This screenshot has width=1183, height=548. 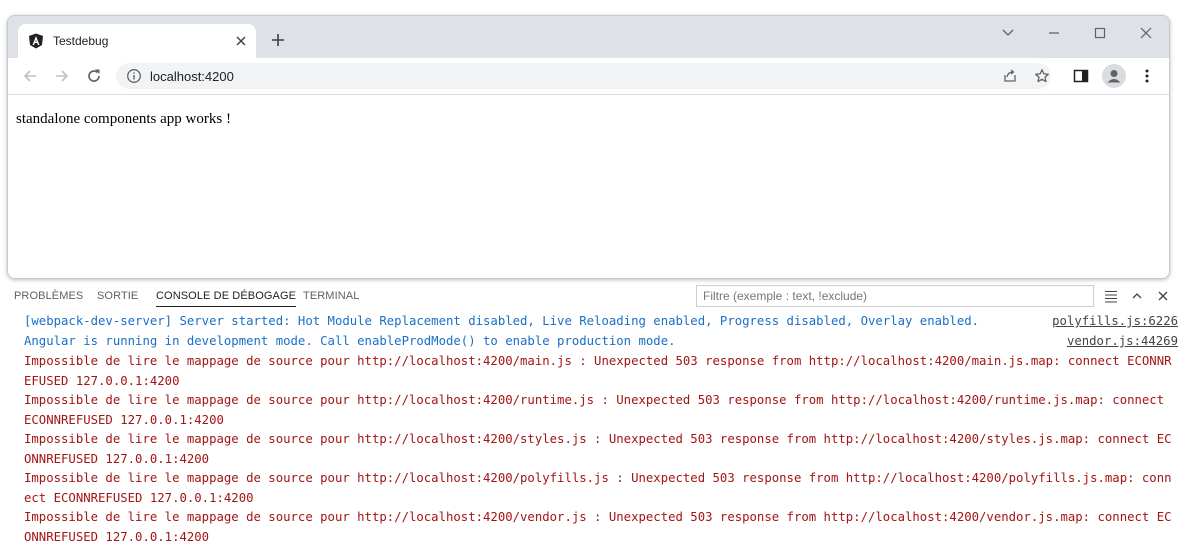 What do you see at coordinates (1147, 76) in the screenshot?
I see `more-menu-icon` at bounding box center [1147, 76].